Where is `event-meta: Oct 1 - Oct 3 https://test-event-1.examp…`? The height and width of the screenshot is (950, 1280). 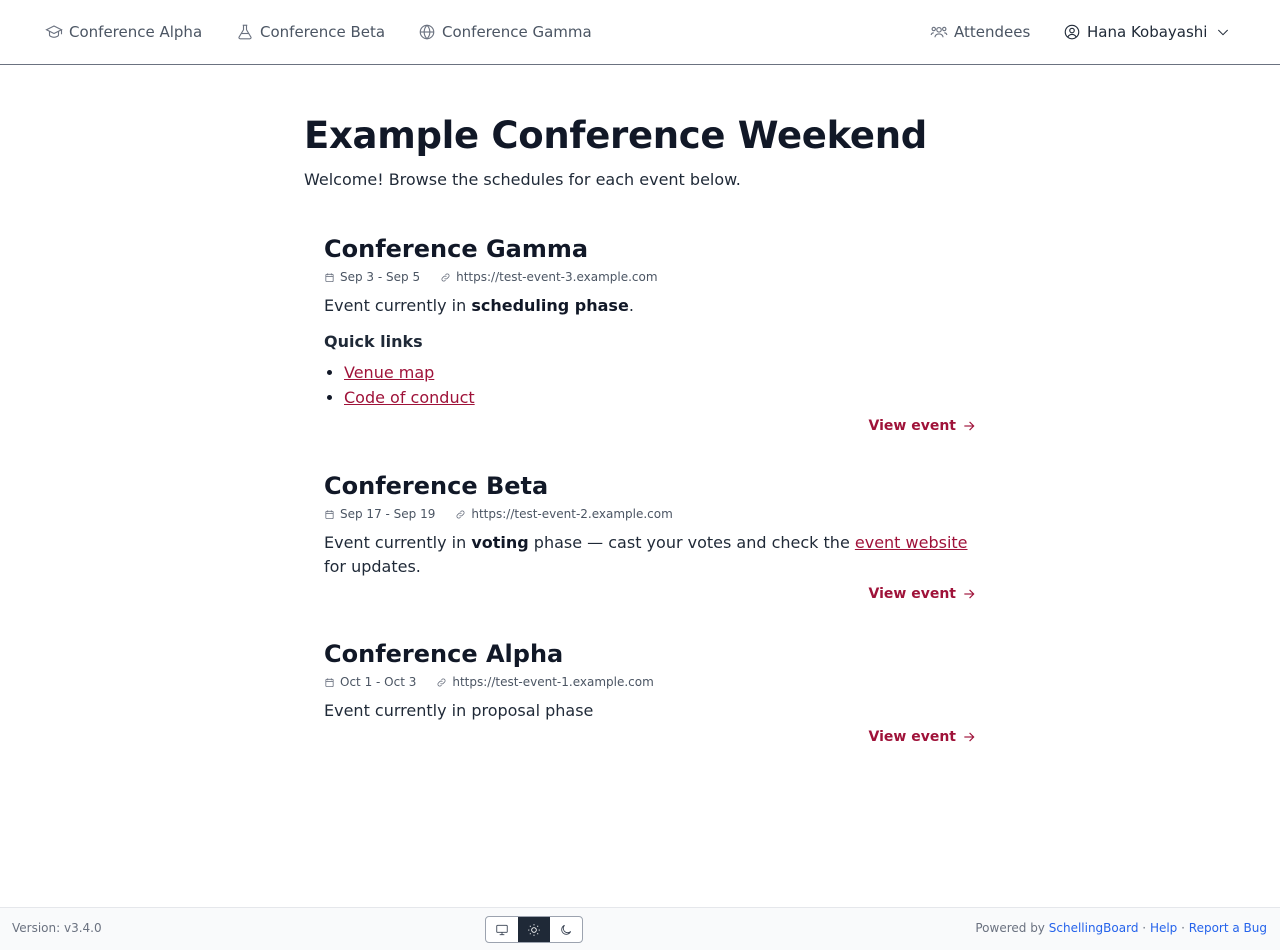
event-meta: Oct 1 - Oct 3 https://test-event-1.examp… is located at coordinates (650, 682).